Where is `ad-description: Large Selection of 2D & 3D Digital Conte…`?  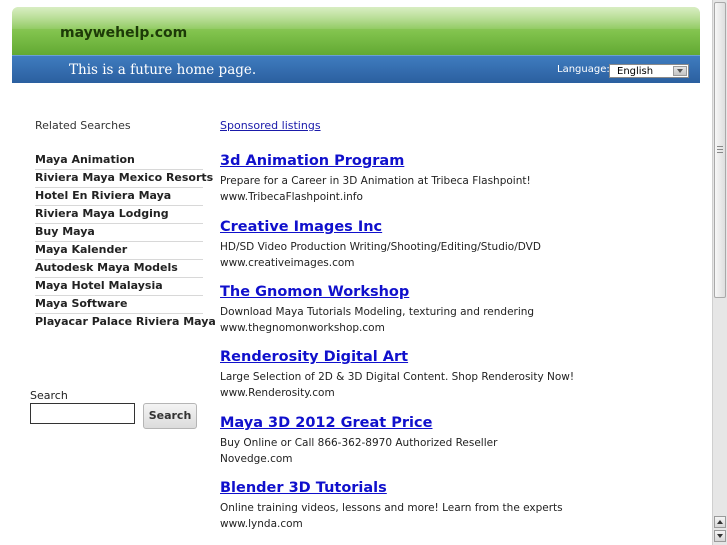
ad-description: Large Selection of 2D & 3D Digital Conte… is located at coordinates (397, 377).